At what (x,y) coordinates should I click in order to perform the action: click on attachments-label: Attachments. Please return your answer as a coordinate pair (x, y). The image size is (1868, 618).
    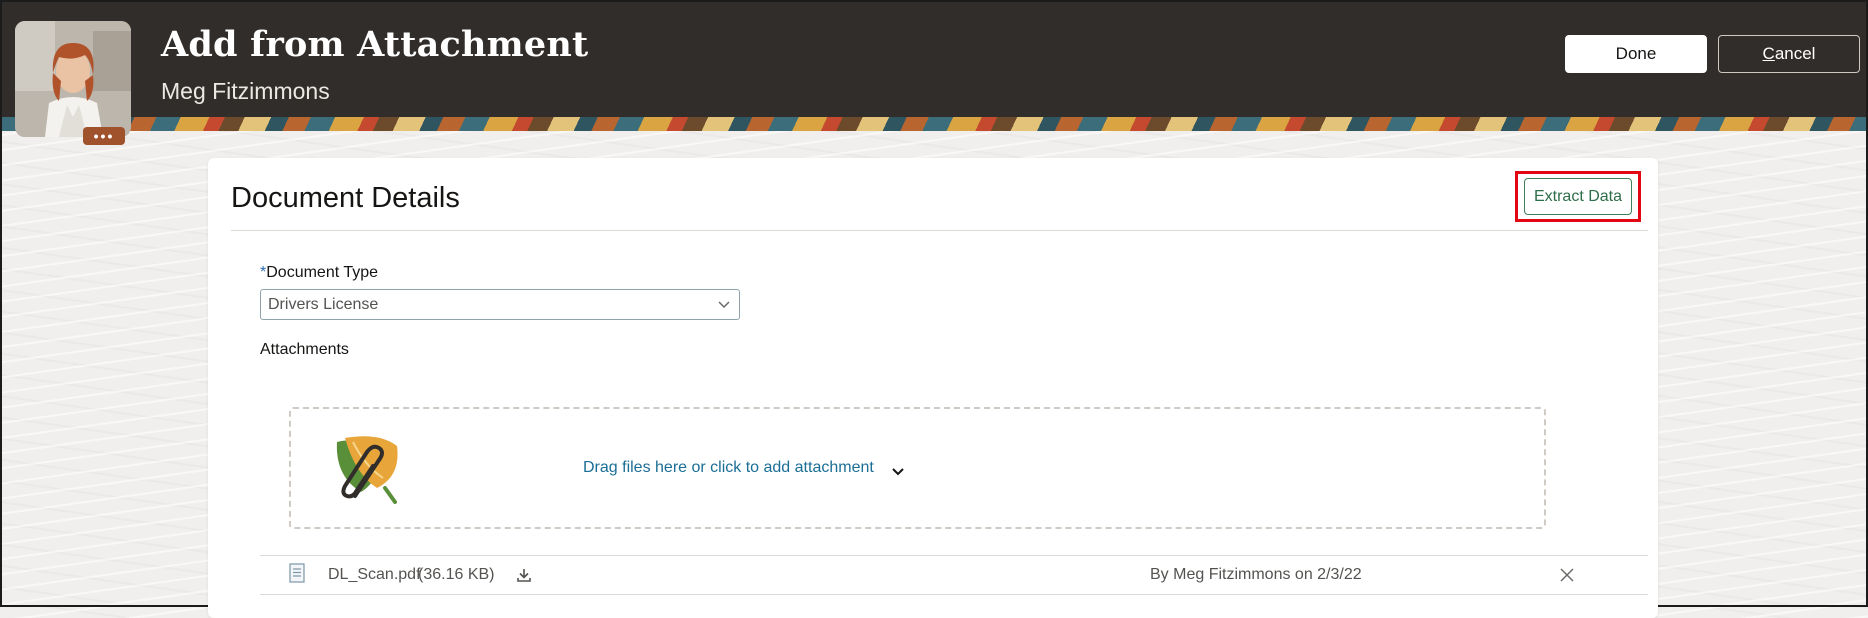
    Looking at the image, I should click on (304, 349).